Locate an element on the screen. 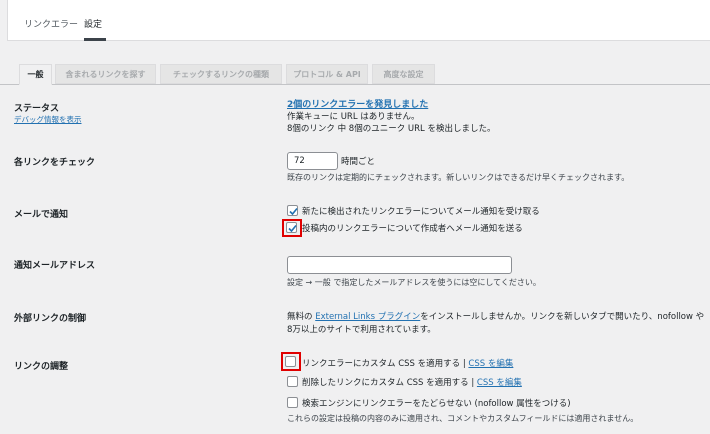 This screenshot has height=434, width=710. active-tab-indicator is located at coordinates (95, 39).